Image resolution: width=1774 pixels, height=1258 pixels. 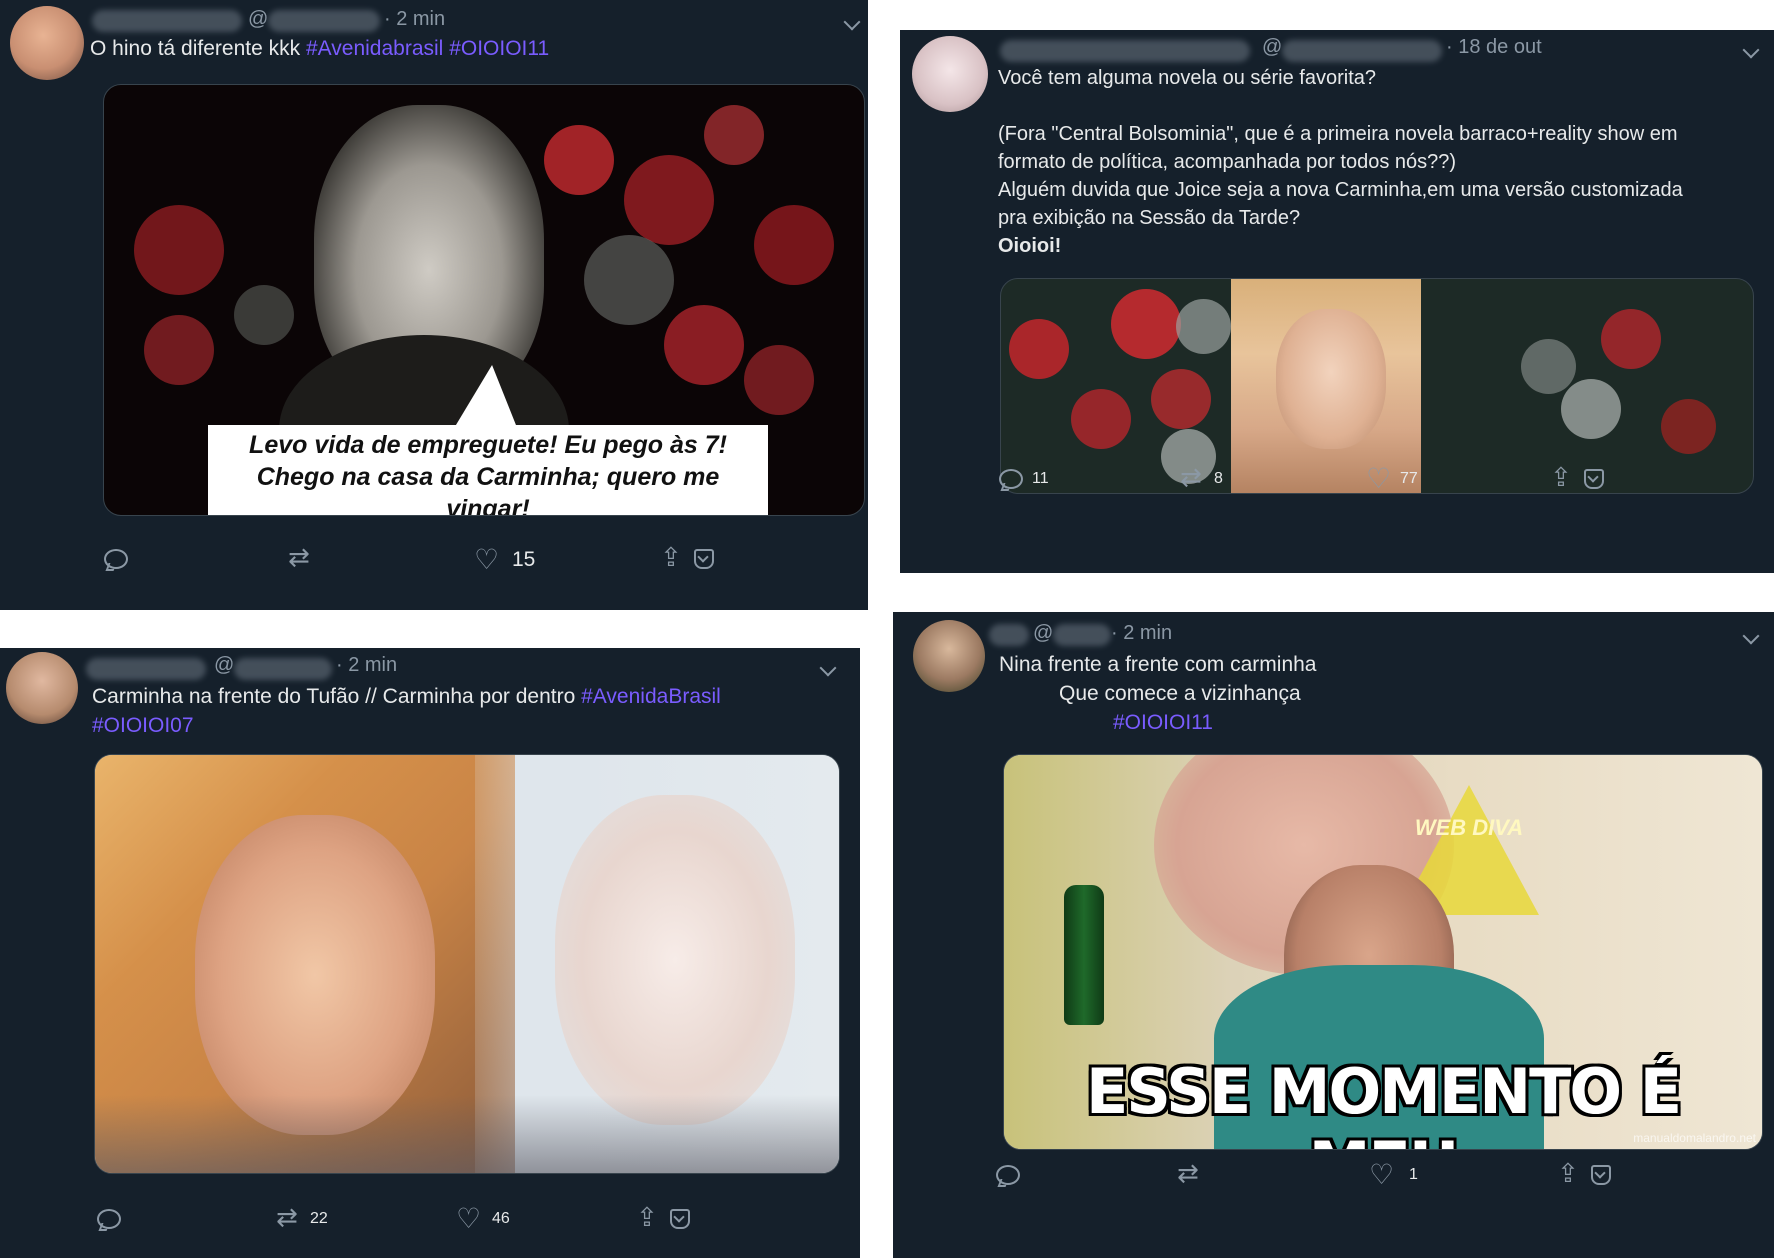 What do you see at coordinates (143, 725) in the screenshot?
I see `hashtag-link: #OIOIOI07` at bounding box center [143, 725].